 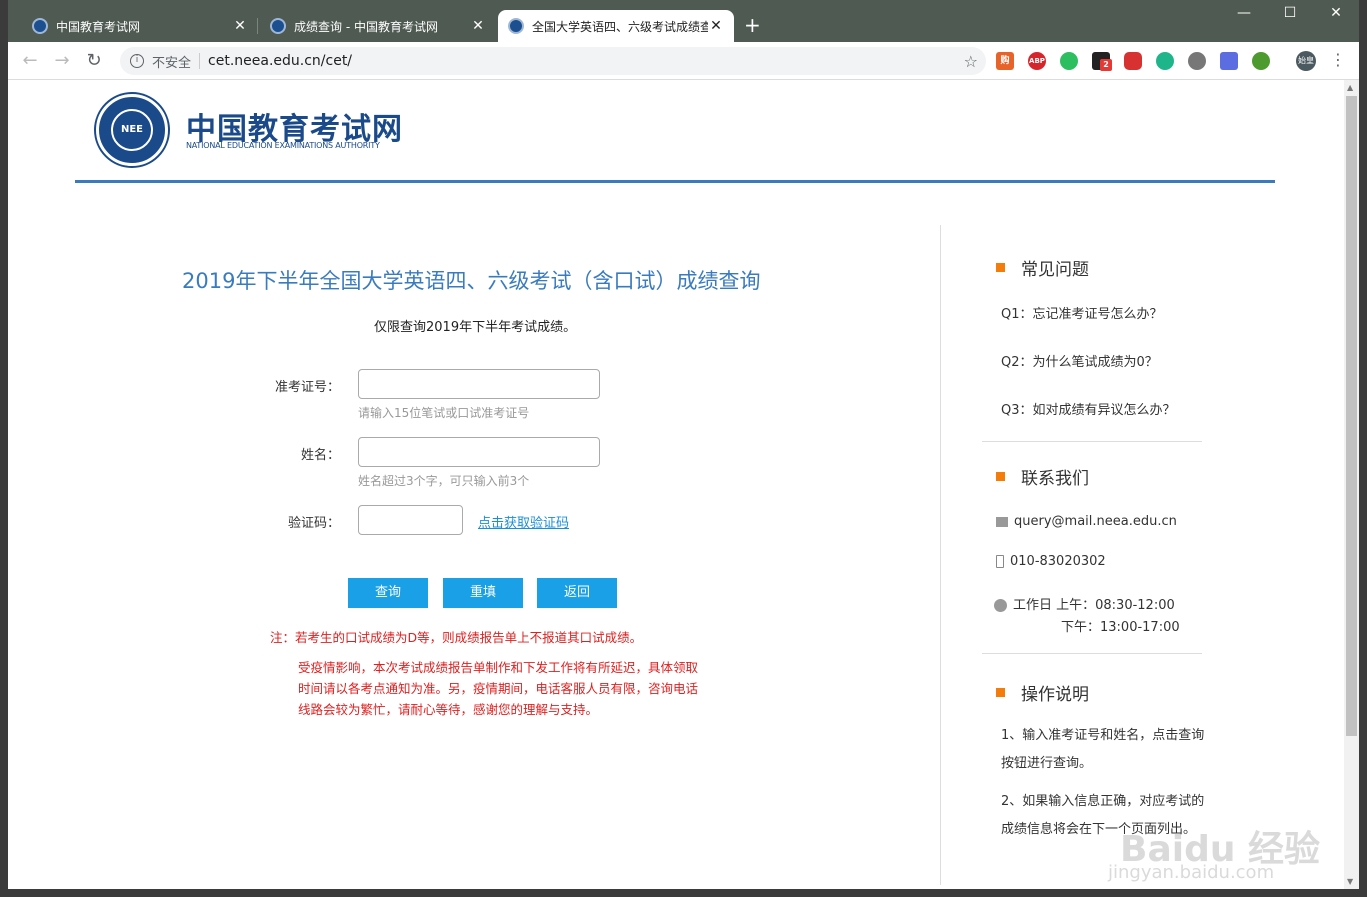 What do you see at coordinates (280, 61) in the screenshot?
I see `url-text: cet.neea.edu.cn/cet/` at bounding box center [280, 61].